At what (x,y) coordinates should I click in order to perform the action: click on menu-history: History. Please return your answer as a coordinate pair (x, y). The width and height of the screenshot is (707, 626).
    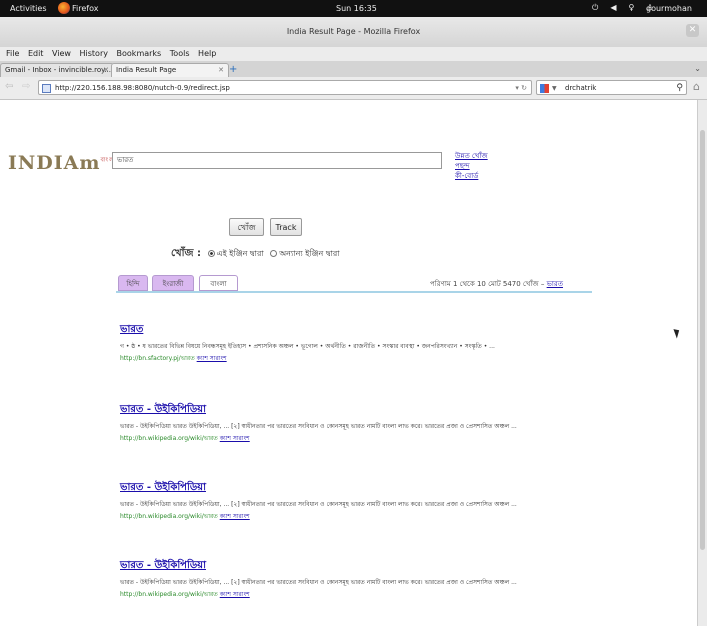
    Looking at the image, I should click on (94, 53).